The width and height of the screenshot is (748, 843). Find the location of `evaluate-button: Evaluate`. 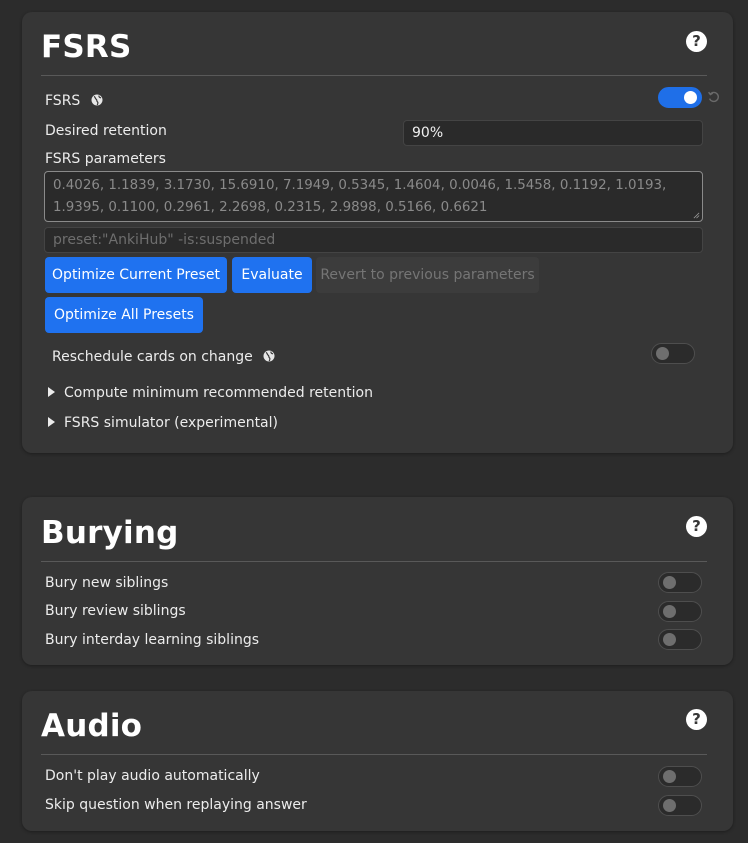

evaluate-button: Evaluate is located at coordinates (272, 275).